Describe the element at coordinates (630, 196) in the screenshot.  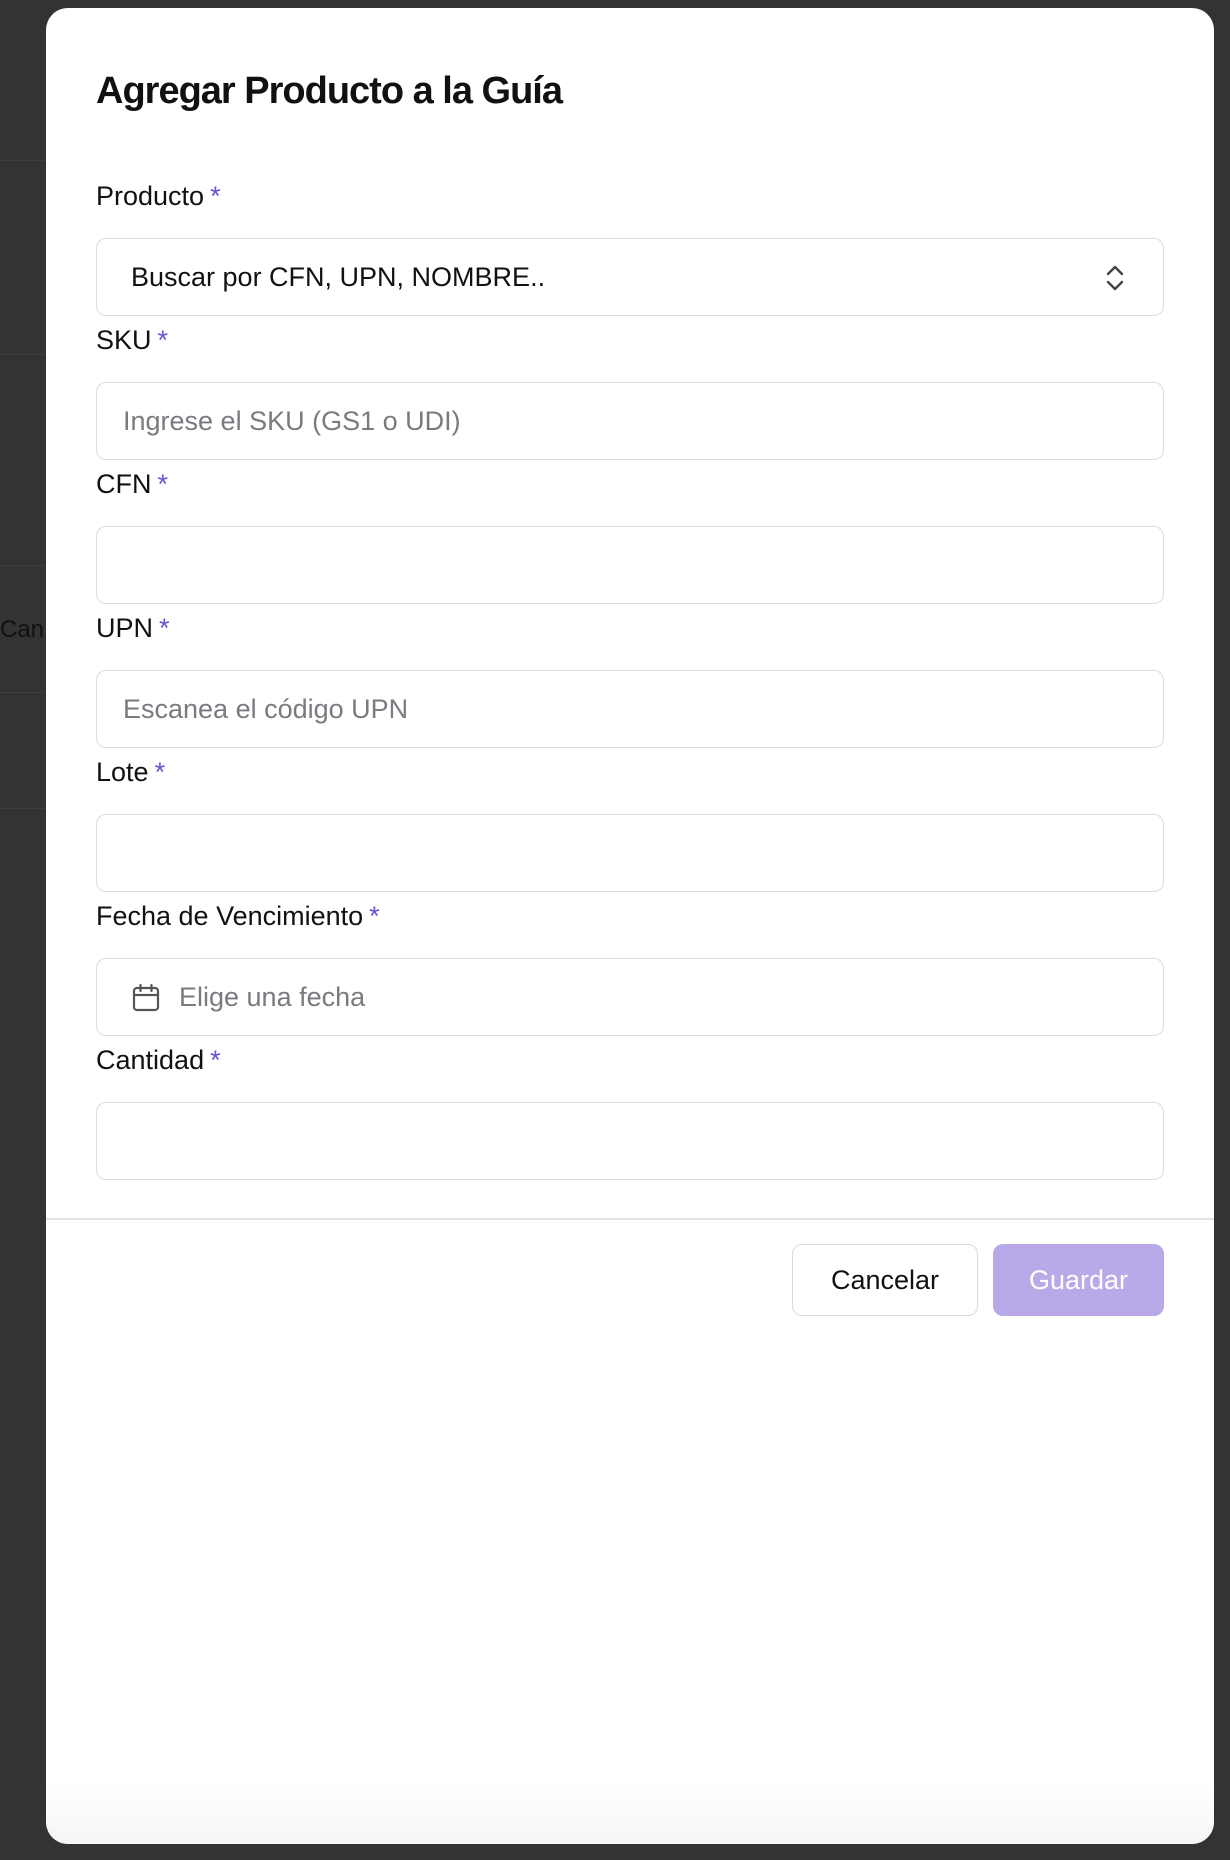
I see `producto-label: Producto *` at that location.